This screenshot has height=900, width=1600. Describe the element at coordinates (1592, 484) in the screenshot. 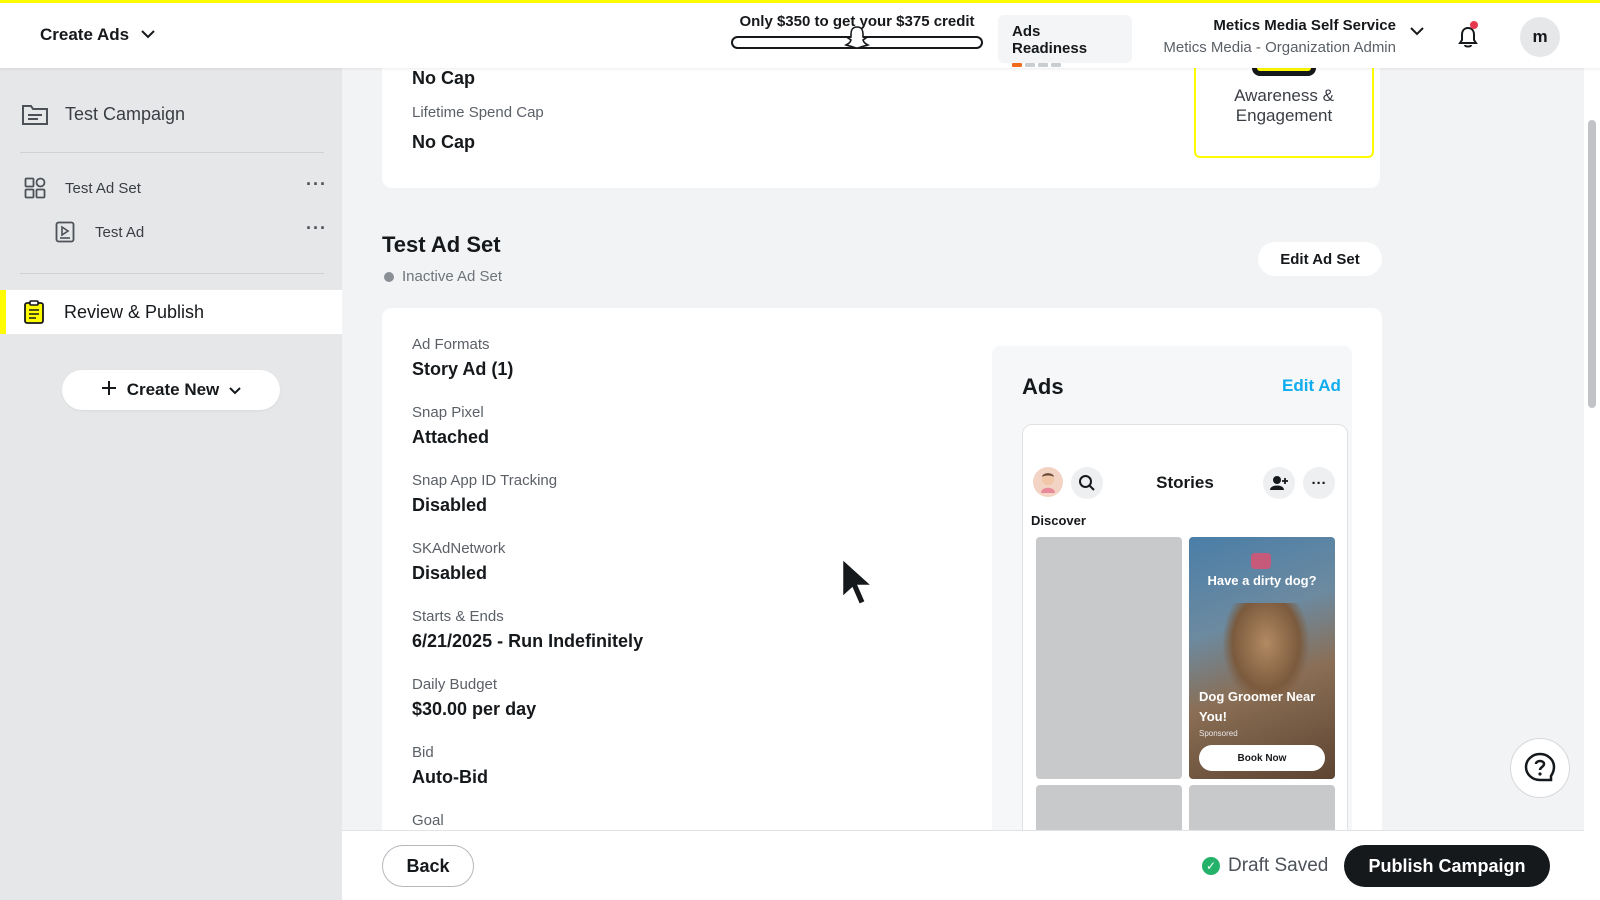

I see `page-scrollbar` at that location.